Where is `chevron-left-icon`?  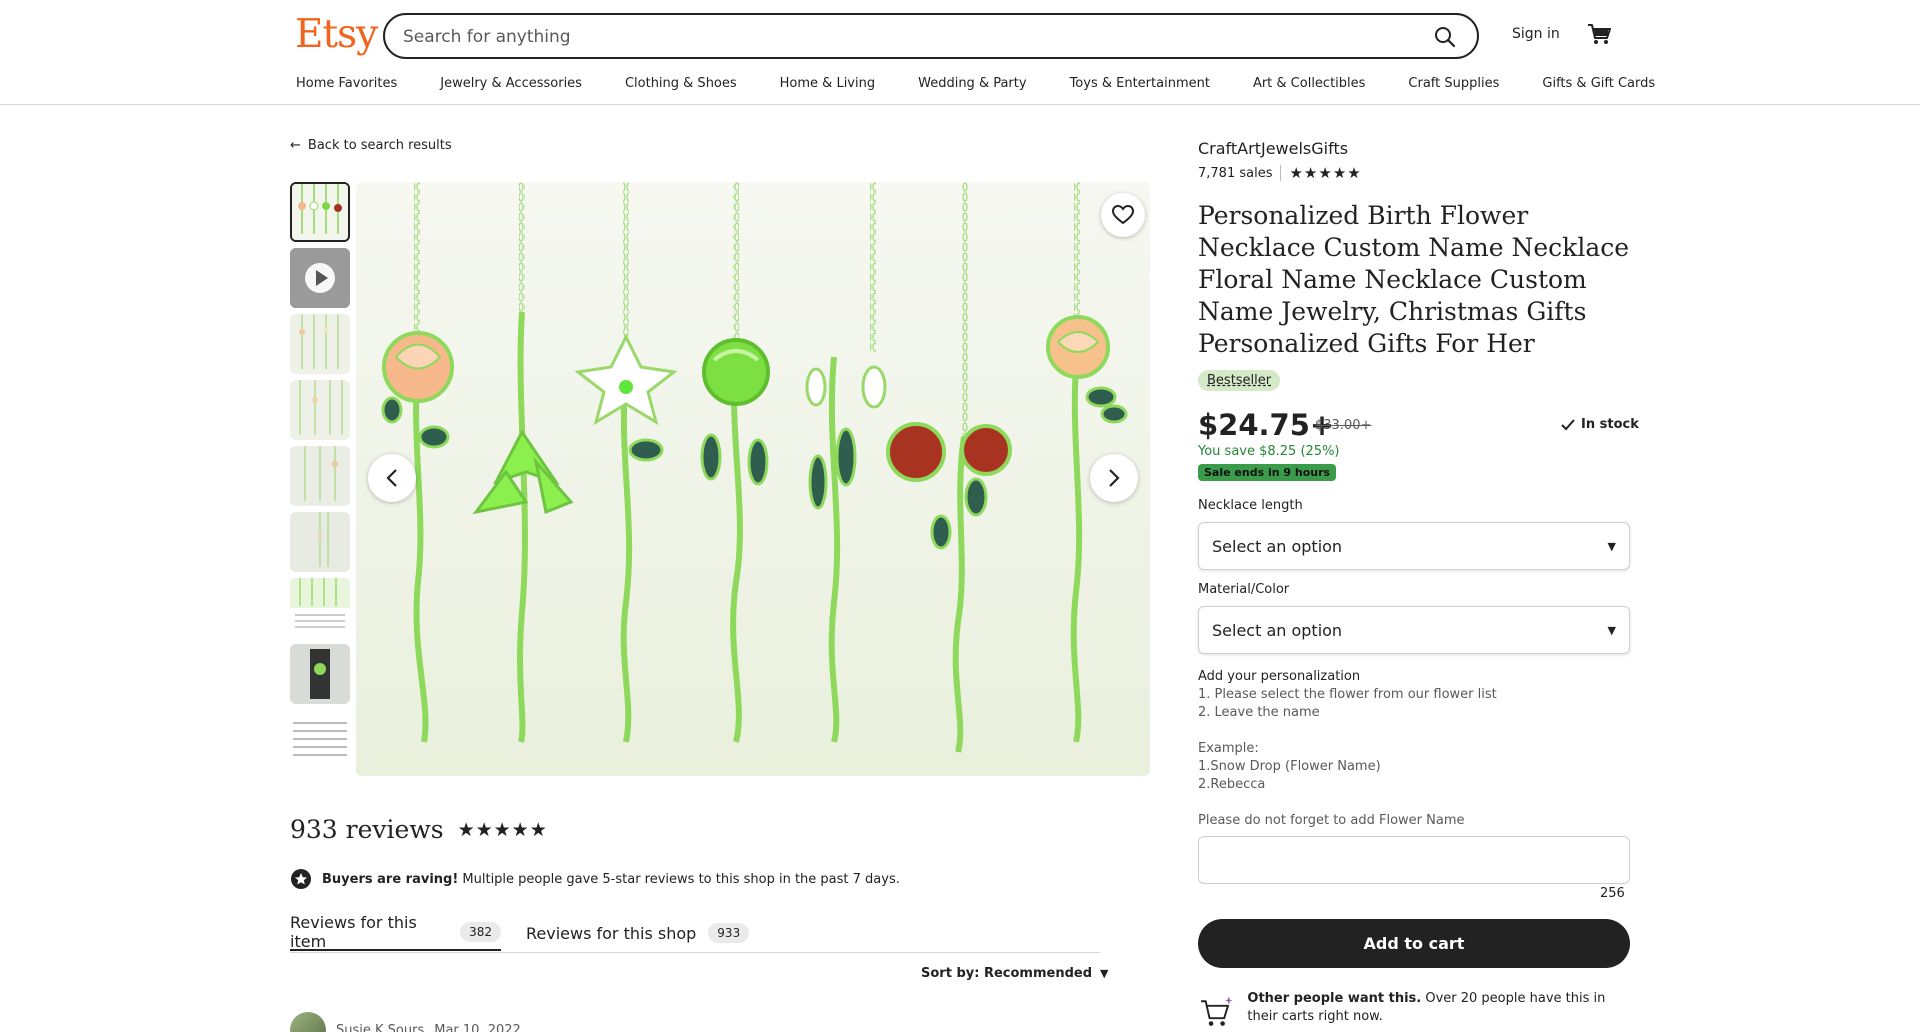 chevron-left-icon is located at coordinates (391, 478).